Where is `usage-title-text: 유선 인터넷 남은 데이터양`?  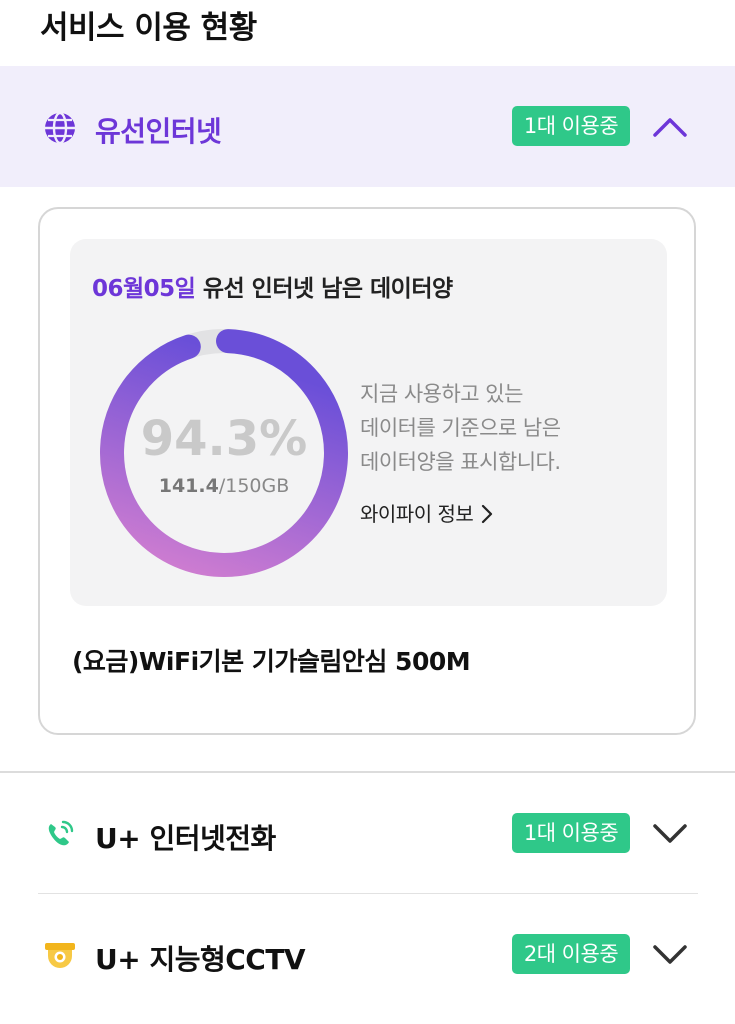 usage-title-text: 유선 인터넷 남은 데이터양 is located at coordinates (324, 289).